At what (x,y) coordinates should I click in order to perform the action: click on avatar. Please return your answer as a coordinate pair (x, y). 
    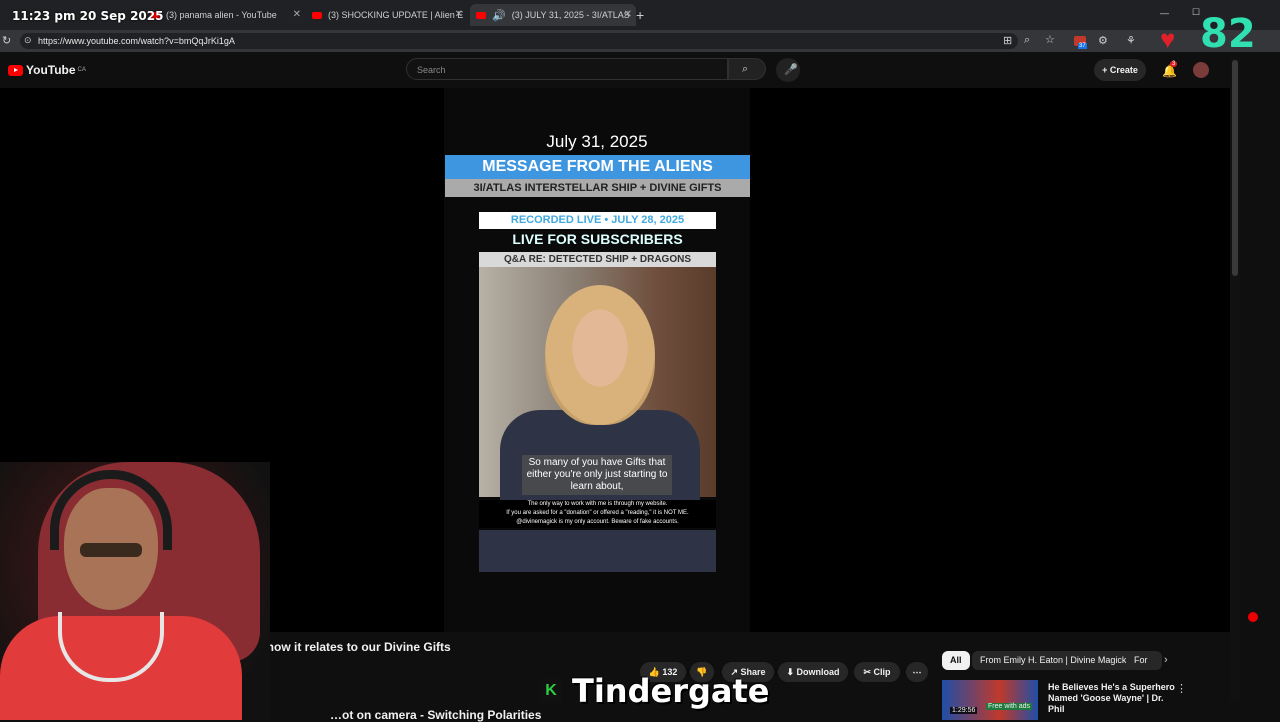
    Looking at the image, I should click on (1201, 70).